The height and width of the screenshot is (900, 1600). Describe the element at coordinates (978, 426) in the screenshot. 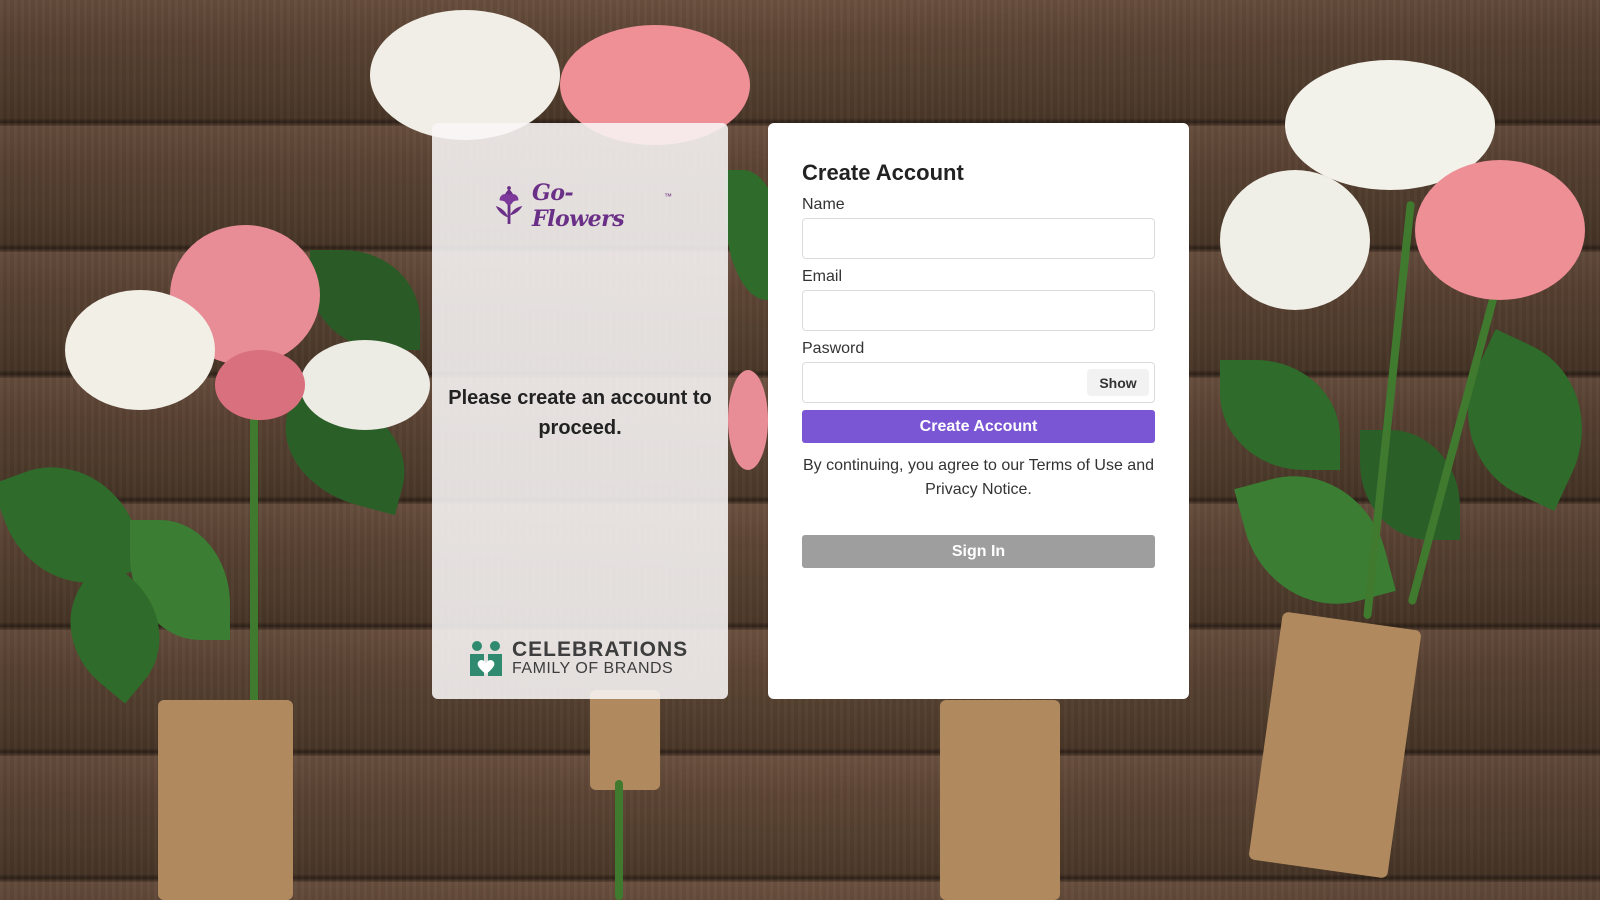

I see `create-account-button: Create Account` at that location.